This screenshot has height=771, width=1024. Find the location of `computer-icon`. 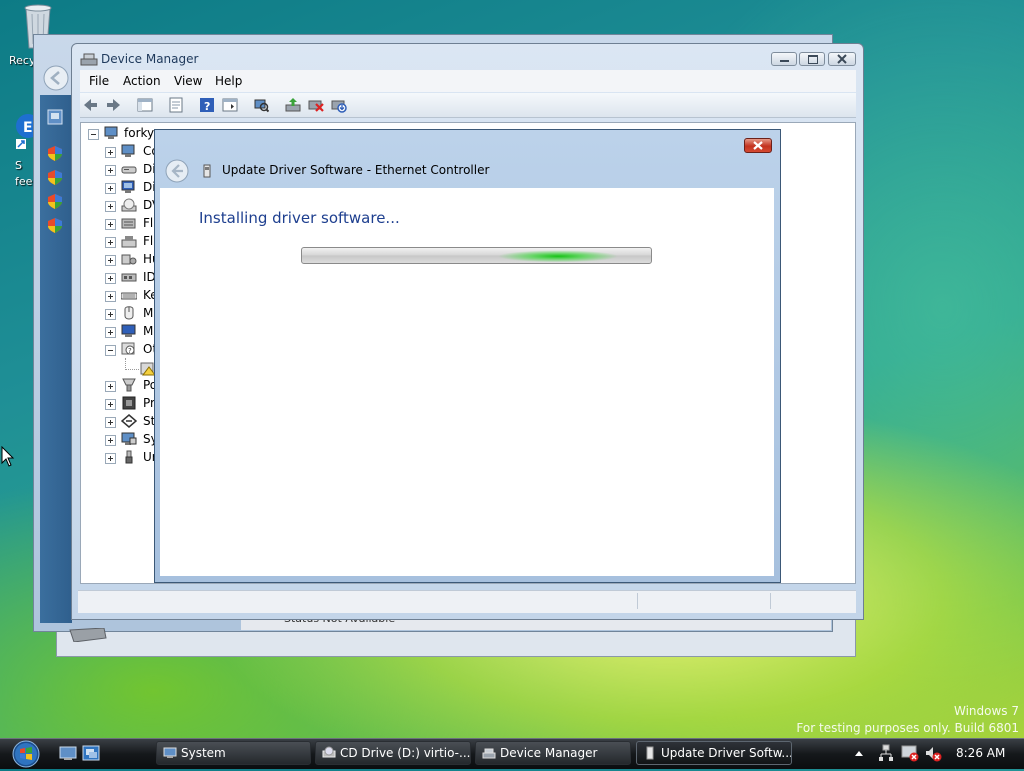

computer-icon is located at coordinates (111, 132).